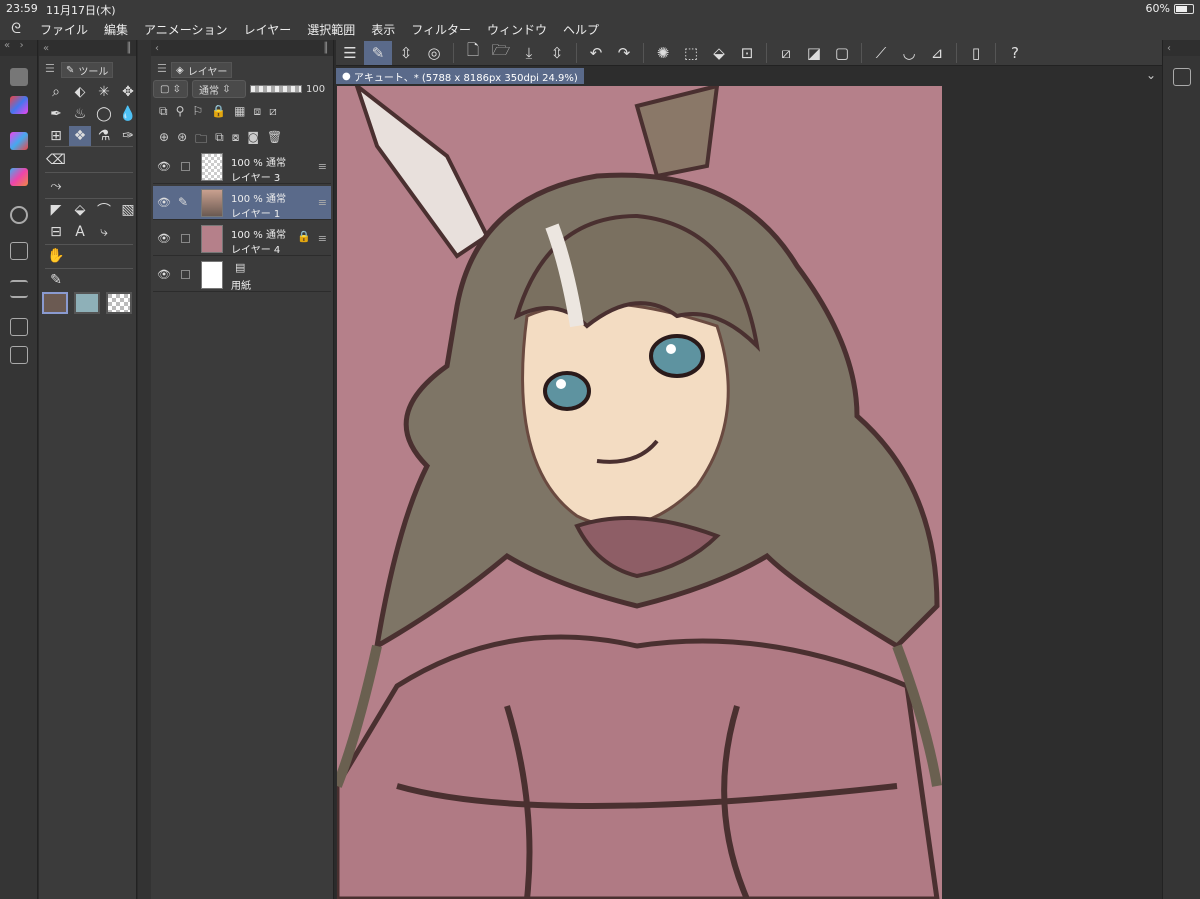  I want to click on lock-transparency-icon: ▦, so click(239, 111).